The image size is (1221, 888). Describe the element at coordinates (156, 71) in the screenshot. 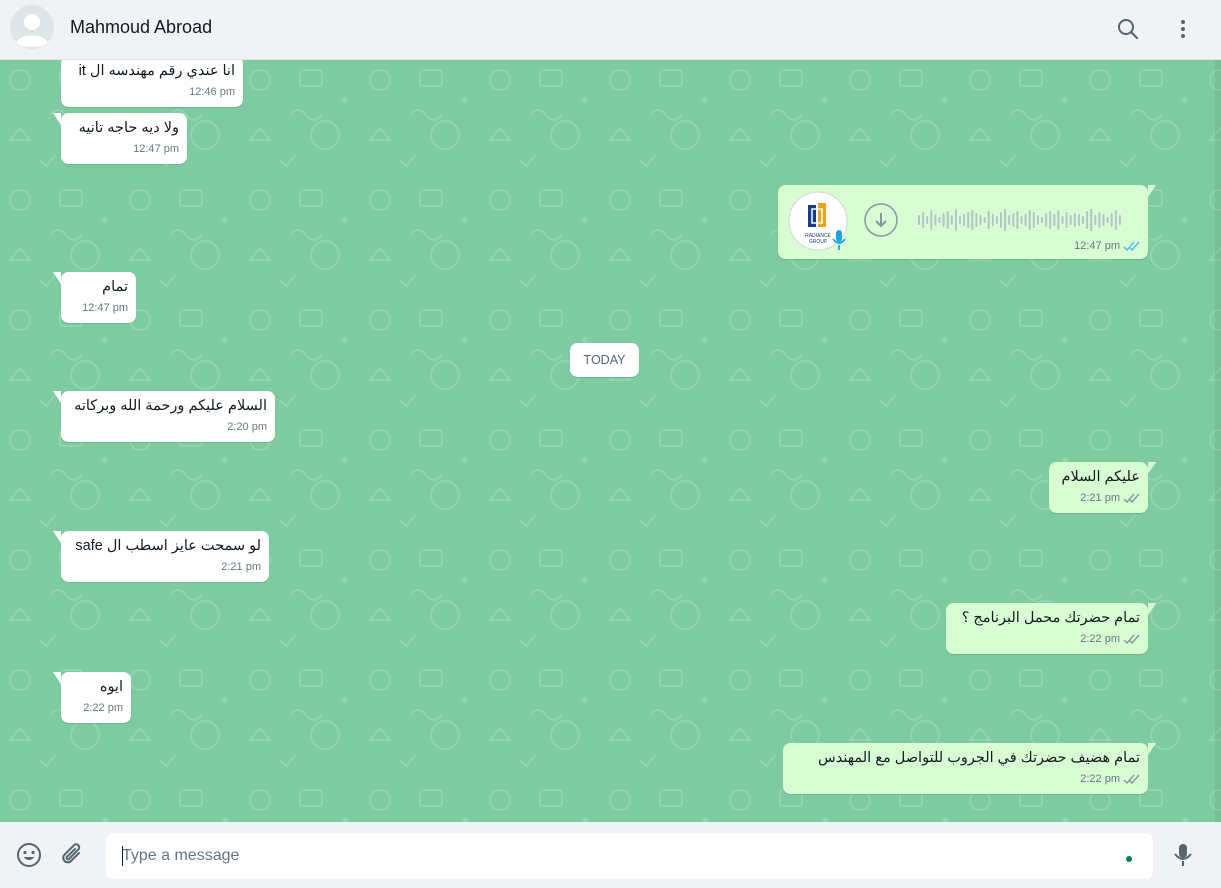

I see `message-text: انا عندي رقم مهندسه ال it` at that location.